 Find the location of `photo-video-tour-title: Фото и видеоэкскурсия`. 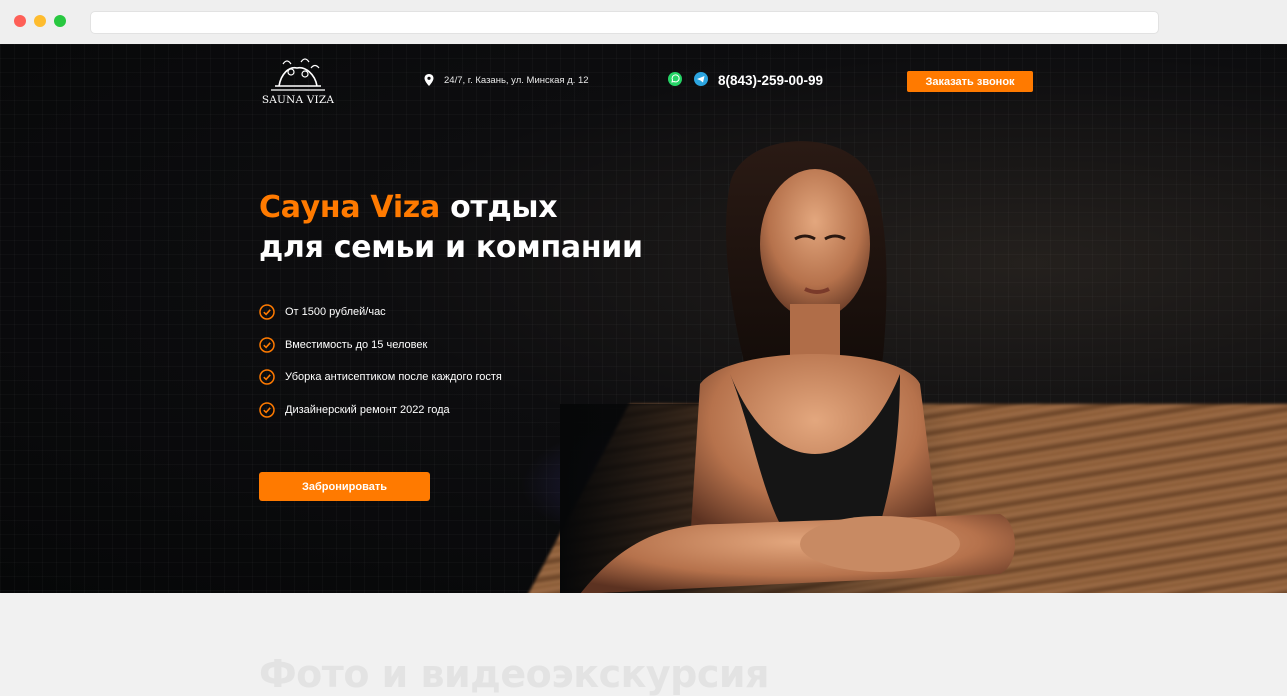

photo-video-tour-title: Фото и видеоэкскурсия is located at coordinates (514, 674).